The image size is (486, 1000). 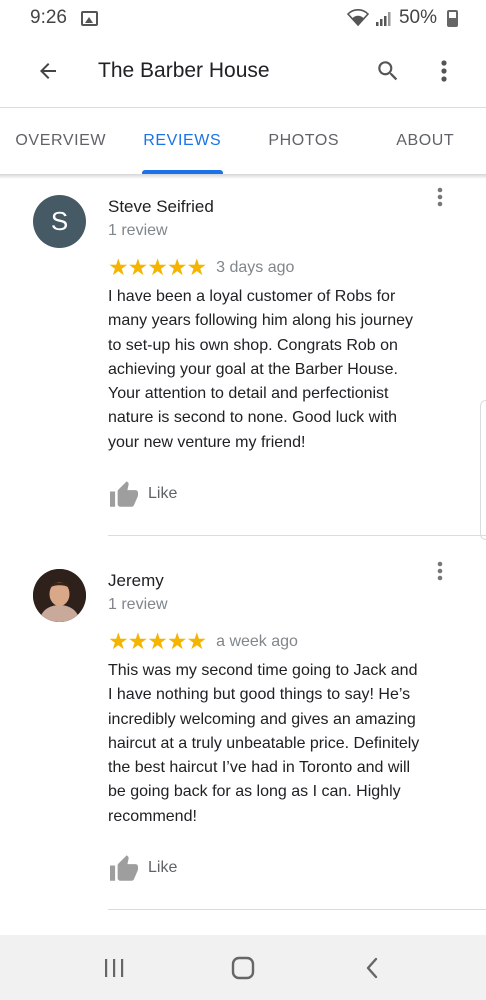 I want to click on home-icon, so click(x=243, y=967).